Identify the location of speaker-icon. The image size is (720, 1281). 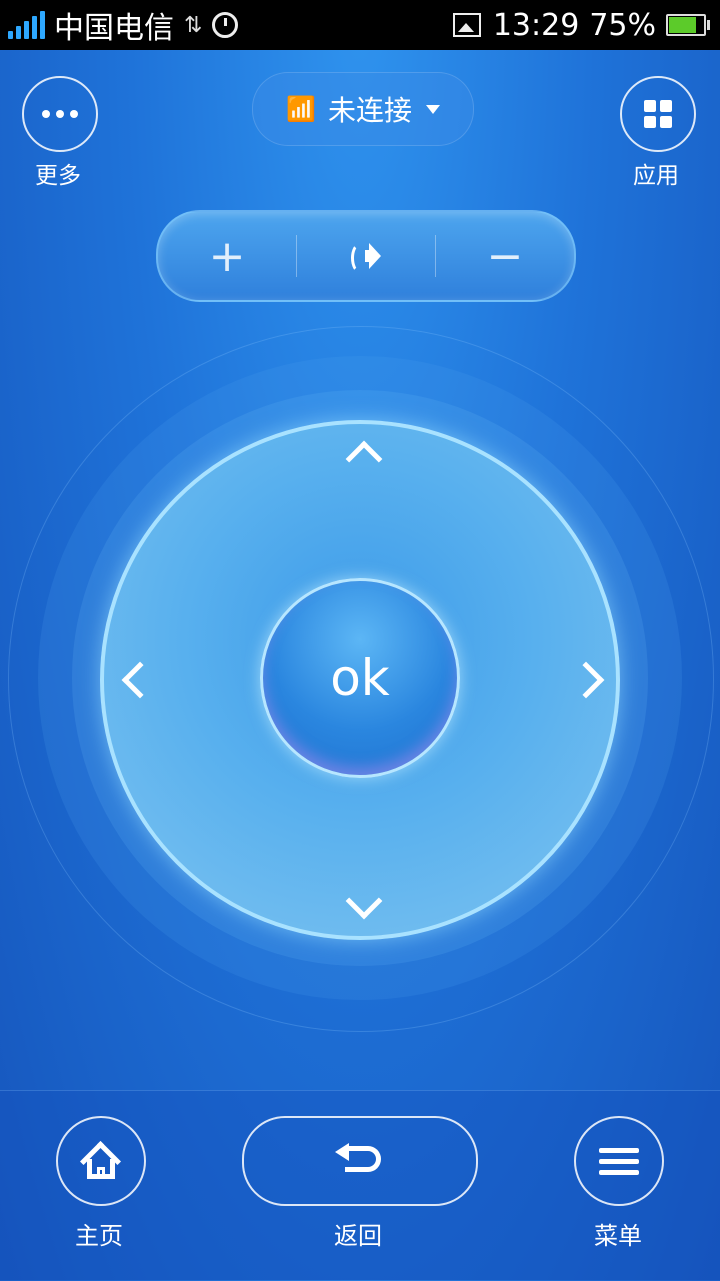
(366, 257).